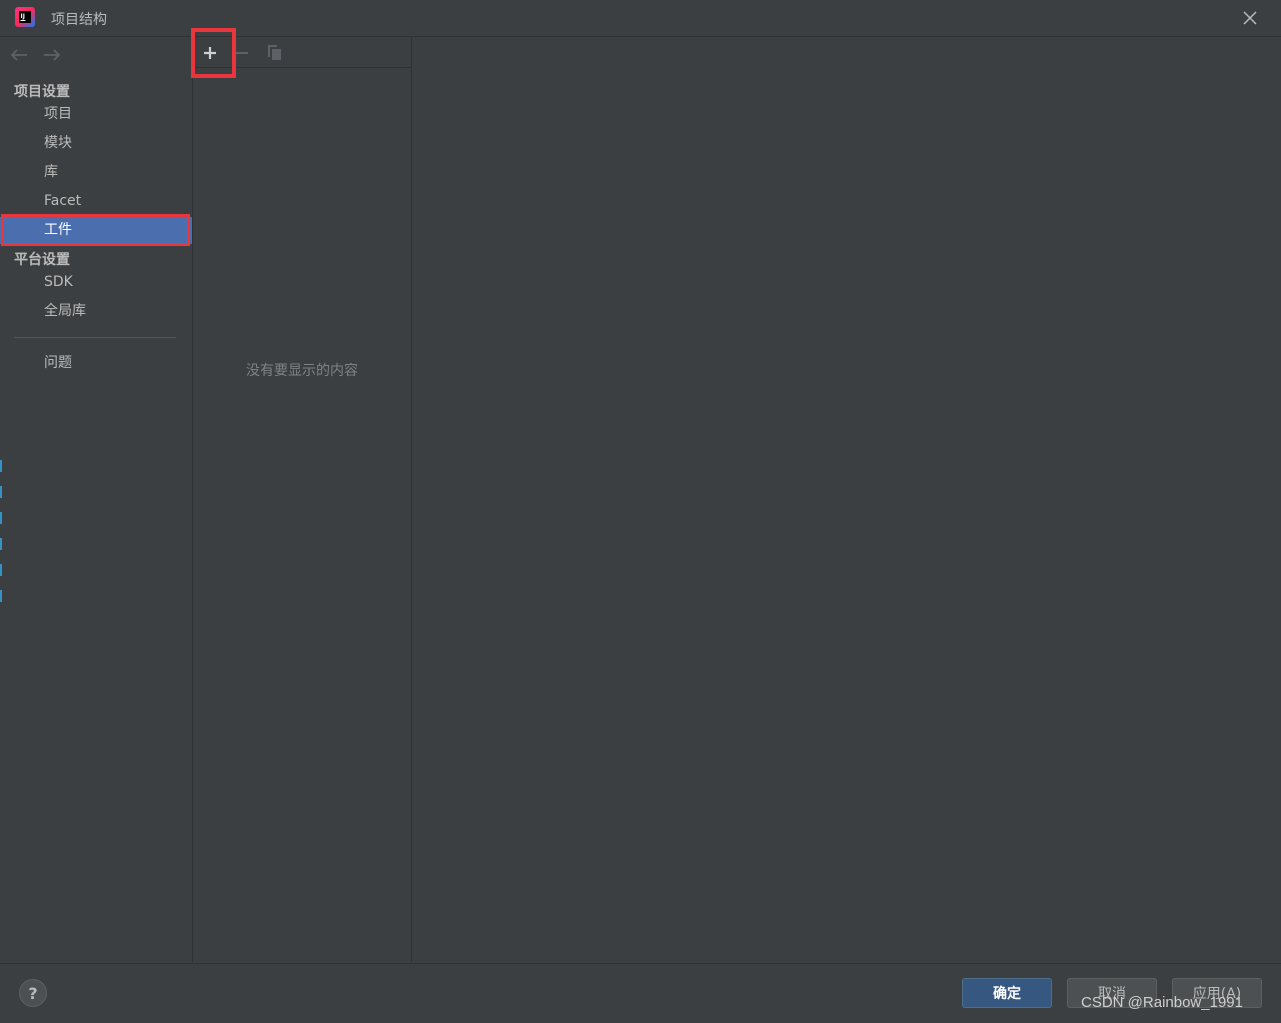 This screenshot has width=1281, height=1023. Describe the element at coordinates (65, 311) in the screenshot. I see `sidebar-item-label: 全局库` at that location.